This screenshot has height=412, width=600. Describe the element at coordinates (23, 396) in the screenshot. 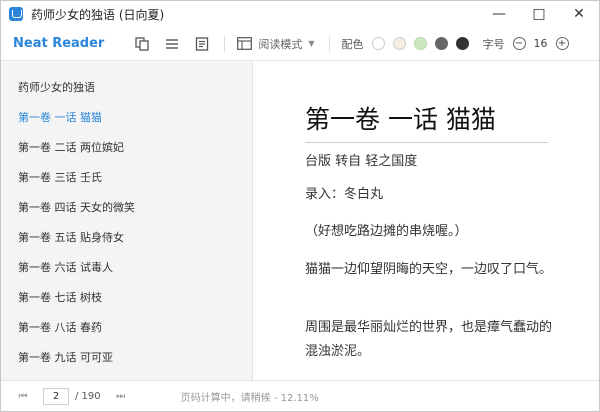

I see `first-page-icon: ⏮` at that location.